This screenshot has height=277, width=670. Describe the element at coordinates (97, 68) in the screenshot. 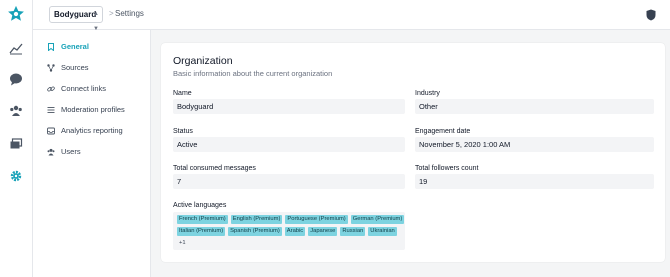

I see `sidenav-item-sources: Sources` at that location.